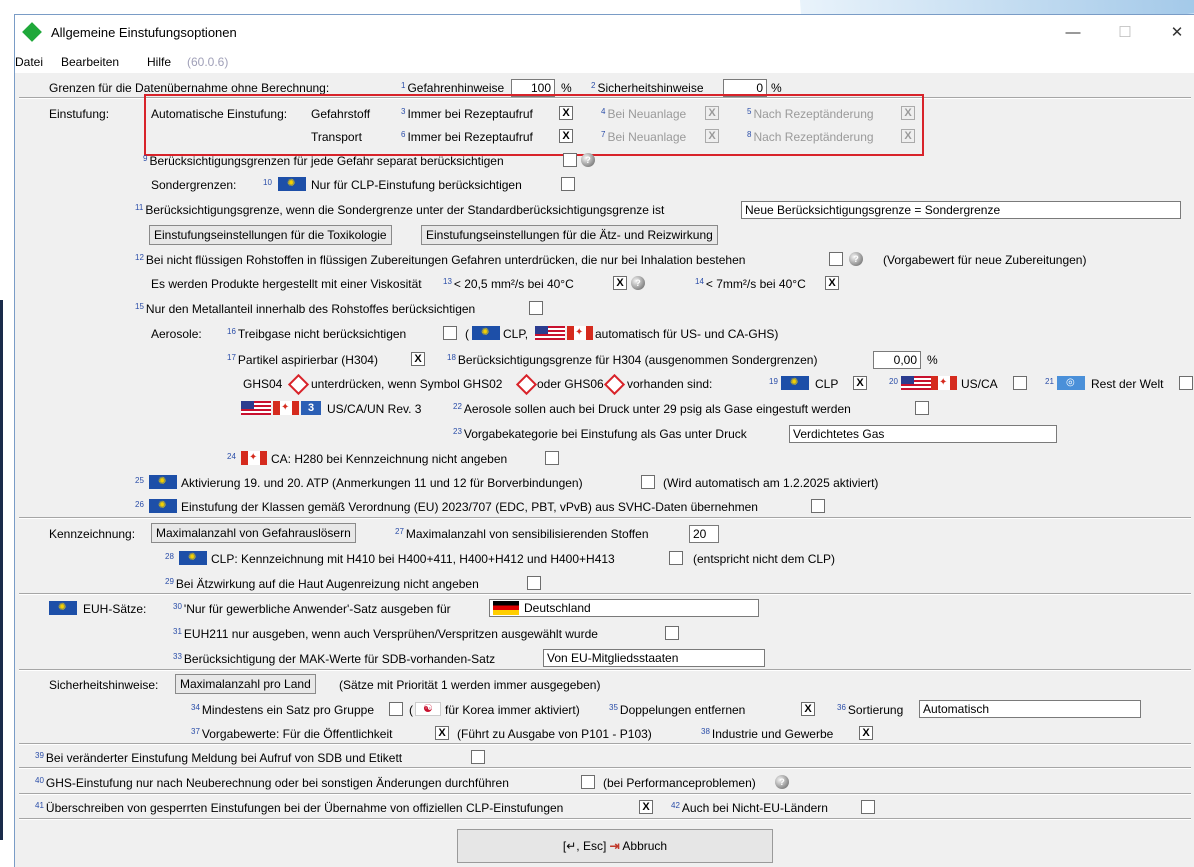 The height and width of the screenshot is (867, 1194). I want to click on max-sens-input: 20, so click(704, 534).